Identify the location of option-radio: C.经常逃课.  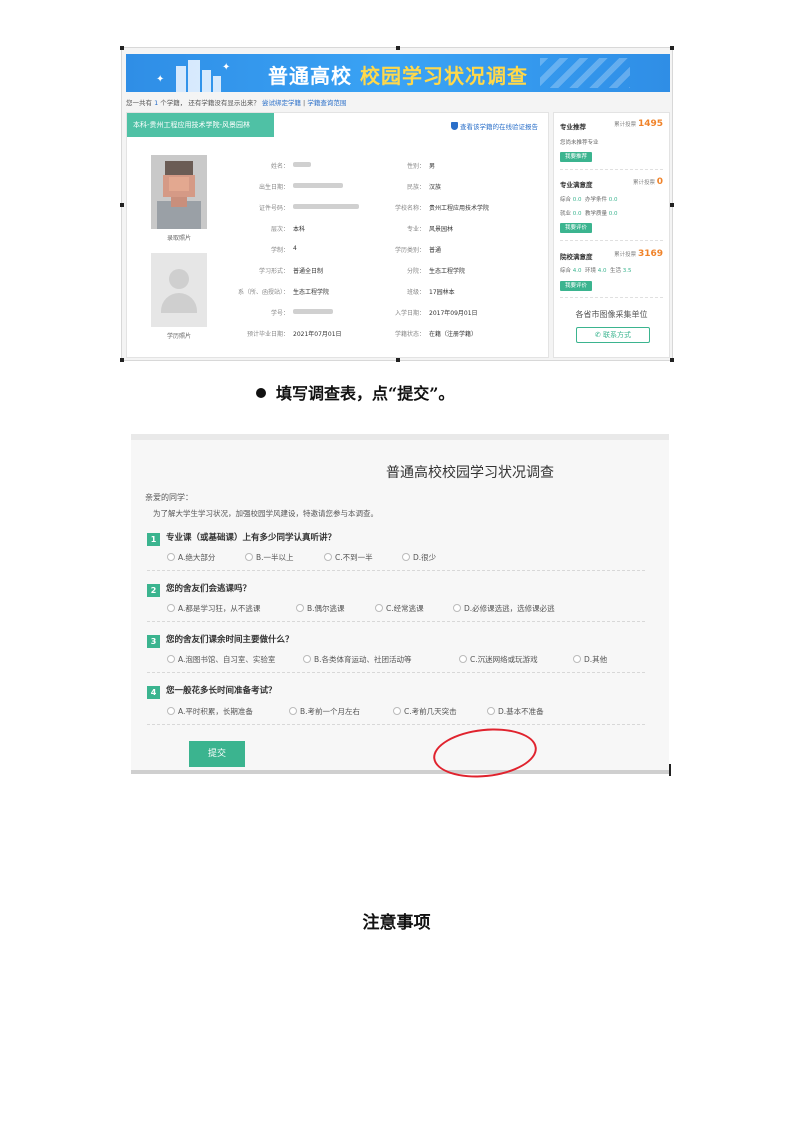
(399, 608).